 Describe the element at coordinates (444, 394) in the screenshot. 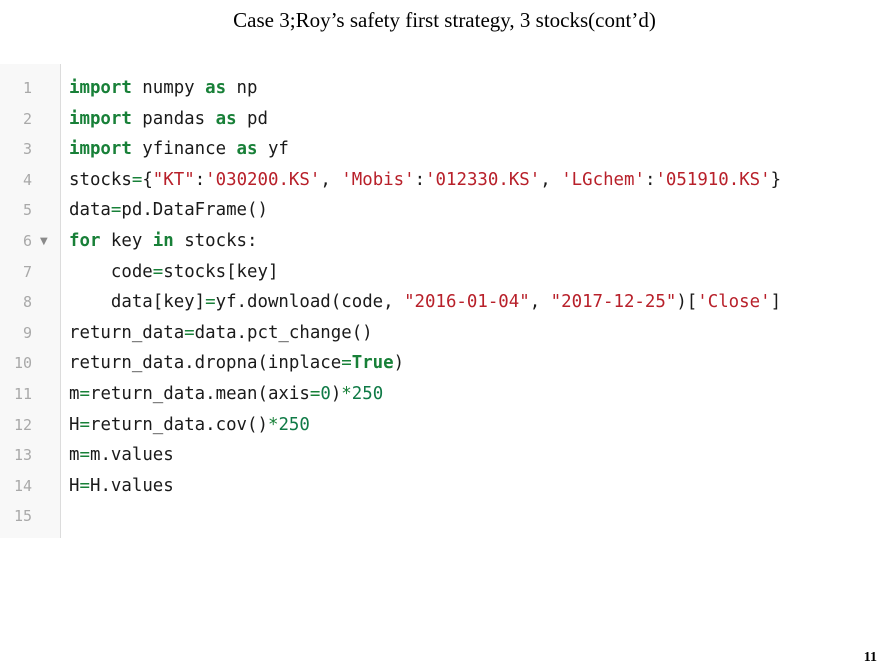

I see `code-line: 11 m=return_data.mean(axis=0)*250` at that location.